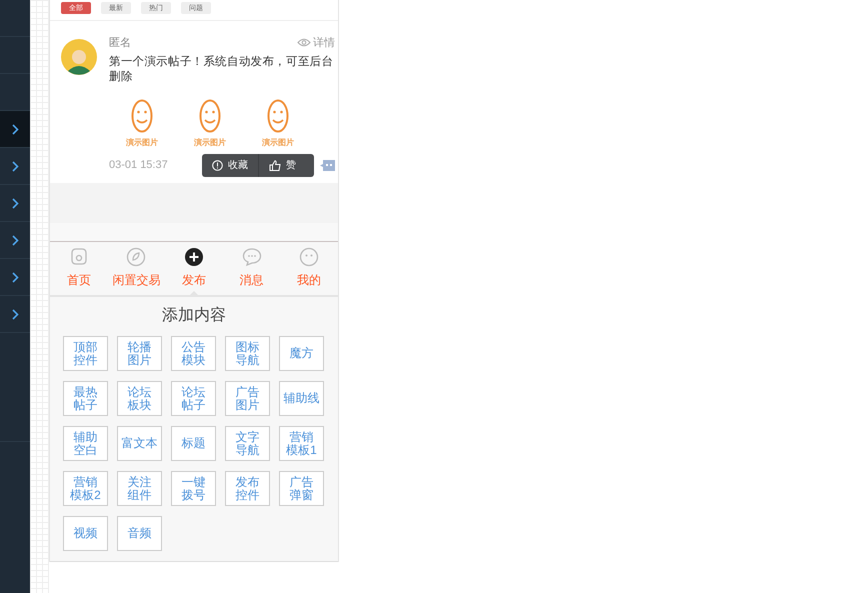 The width and height of the screenshot is (845, 593). I want to click on sidebar-item, so click(15, 129).